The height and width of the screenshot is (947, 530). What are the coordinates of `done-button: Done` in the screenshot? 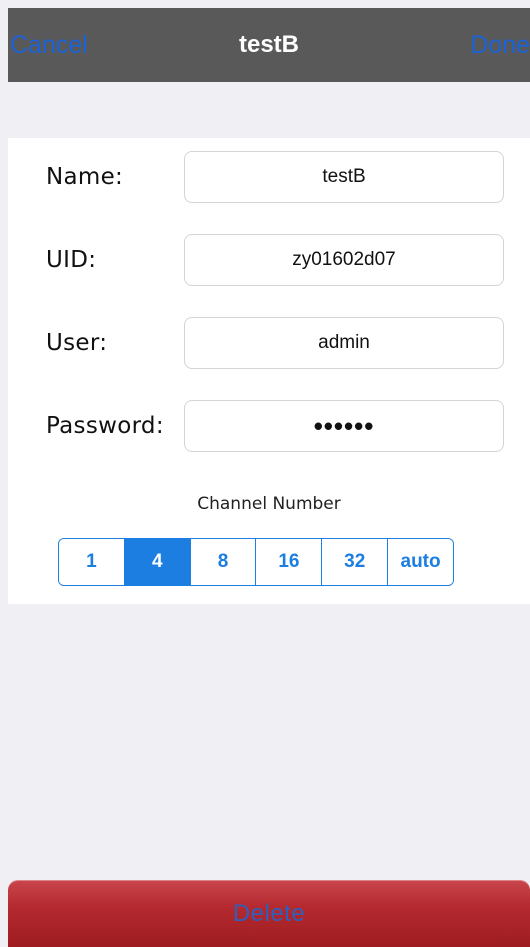 It's located at (500, 45).